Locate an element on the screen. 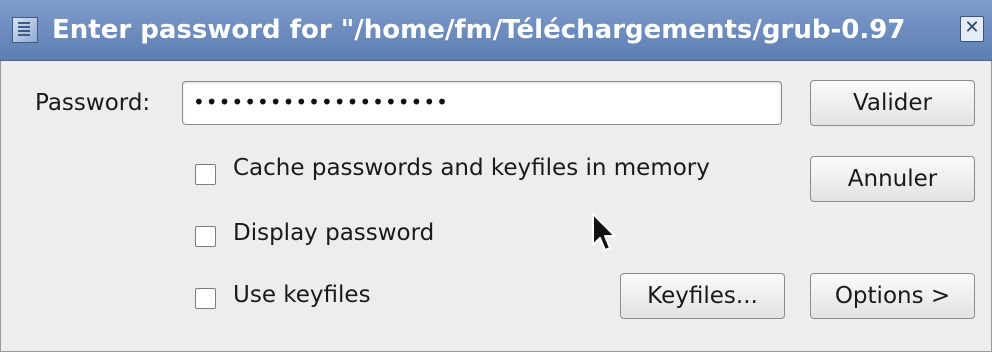 This screenshot has height=352, width=992. mouse-pointer-icon is located at coordinates (604, 232).